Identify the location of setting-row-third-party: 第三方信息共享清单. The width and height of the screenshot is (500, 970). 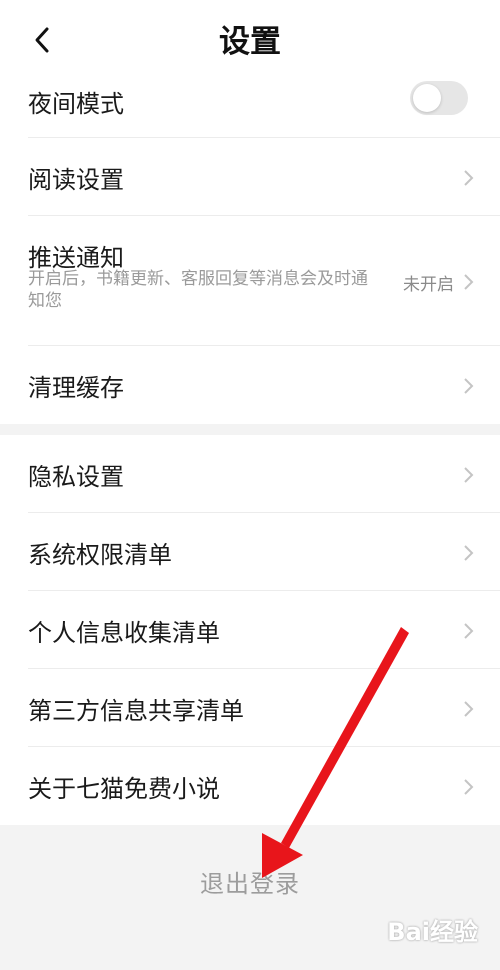
(264, 708).